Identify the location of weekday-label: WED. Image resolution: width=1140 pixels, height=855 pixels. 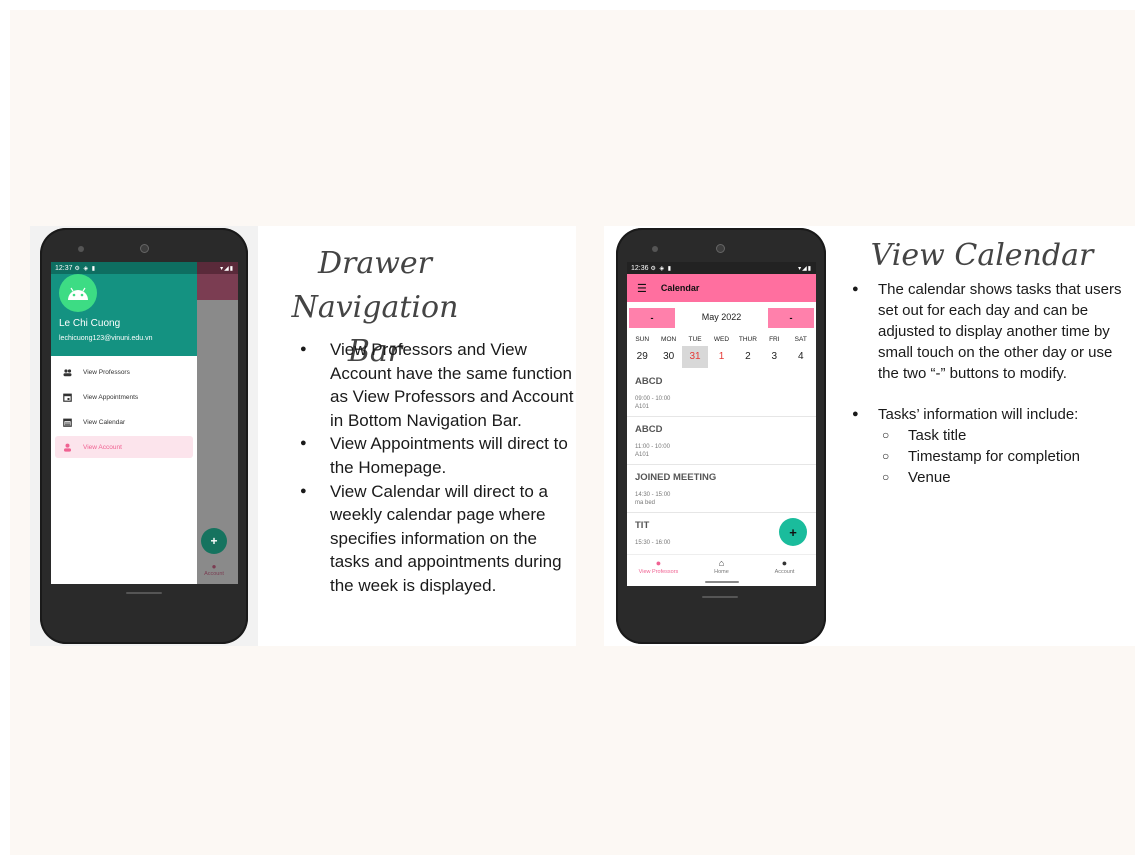
(721, 339).